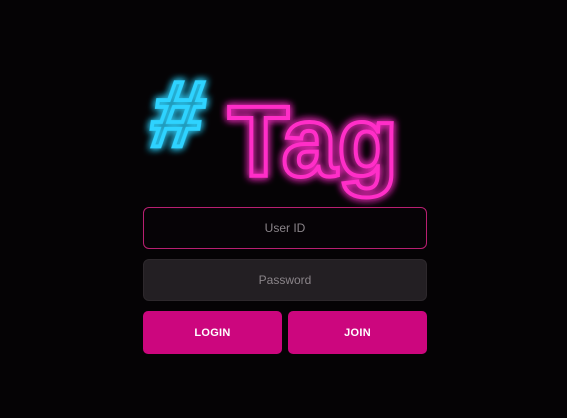 This screenshot has height=418, width=567. I want to click on login-button: LOGIN, so click(212, 332).